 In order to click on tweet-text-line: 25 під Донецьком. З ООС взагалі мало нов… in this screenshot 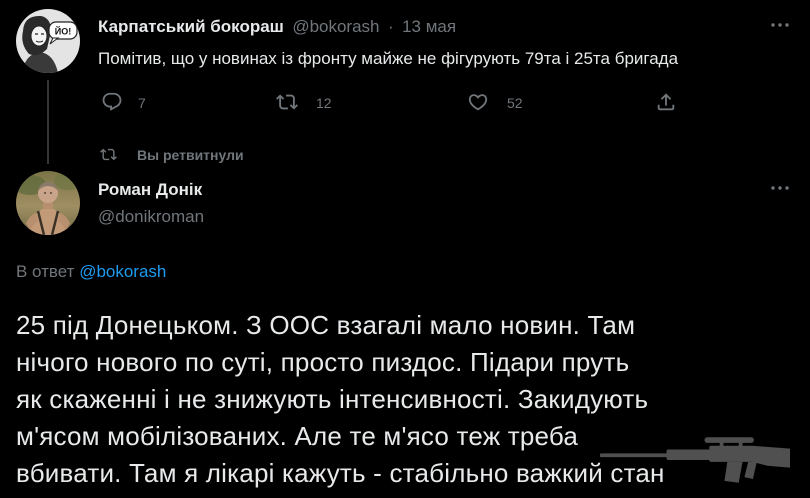, I will do `click(326, 325)`.